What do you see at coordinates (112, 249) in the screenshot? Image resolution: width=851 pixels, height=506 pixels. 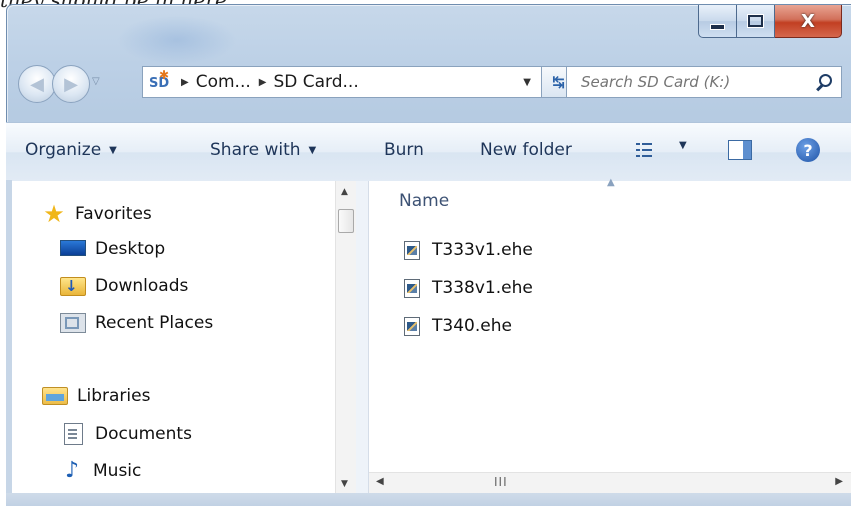 I see `nav-item-desktop: Desktop` at bounding box center [112, 249].